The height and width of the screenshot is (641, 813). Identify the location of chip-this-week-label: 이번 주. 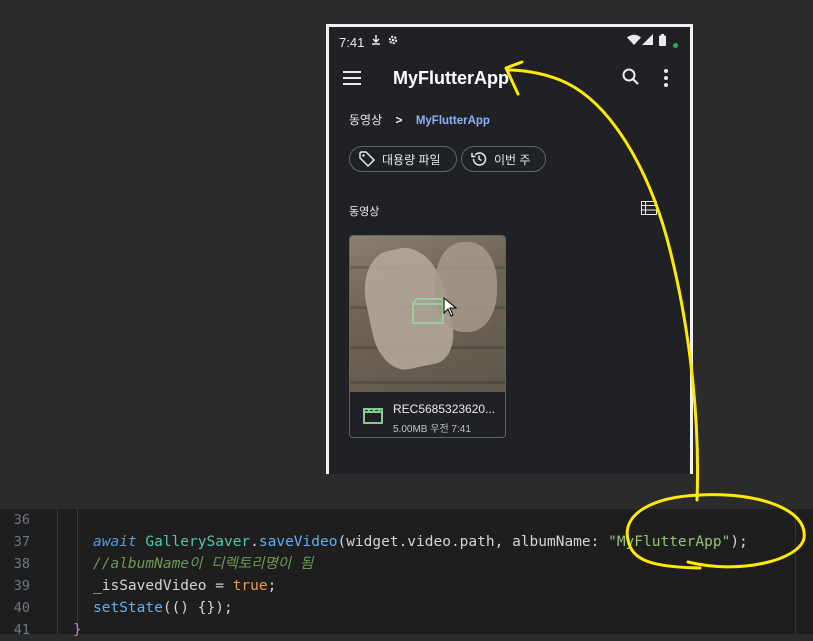
(512, 159).